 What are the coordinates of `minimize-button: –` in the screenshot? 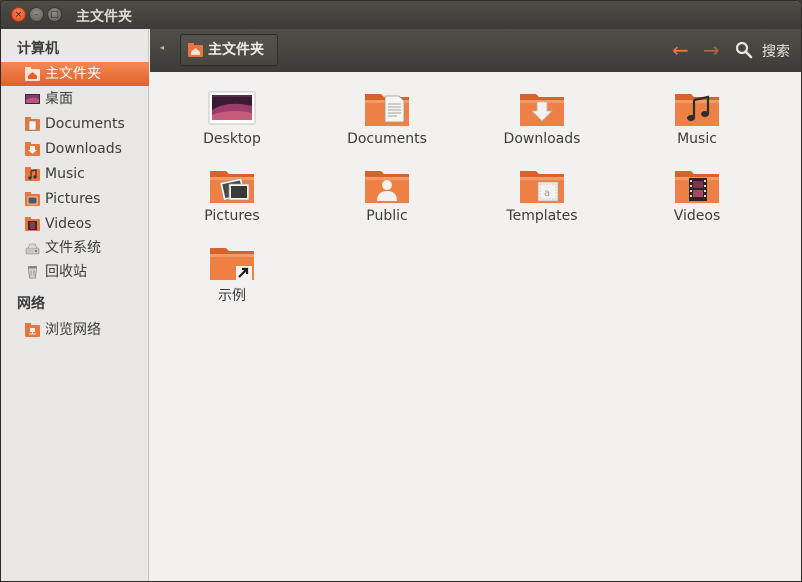 It's located at (36, 14).